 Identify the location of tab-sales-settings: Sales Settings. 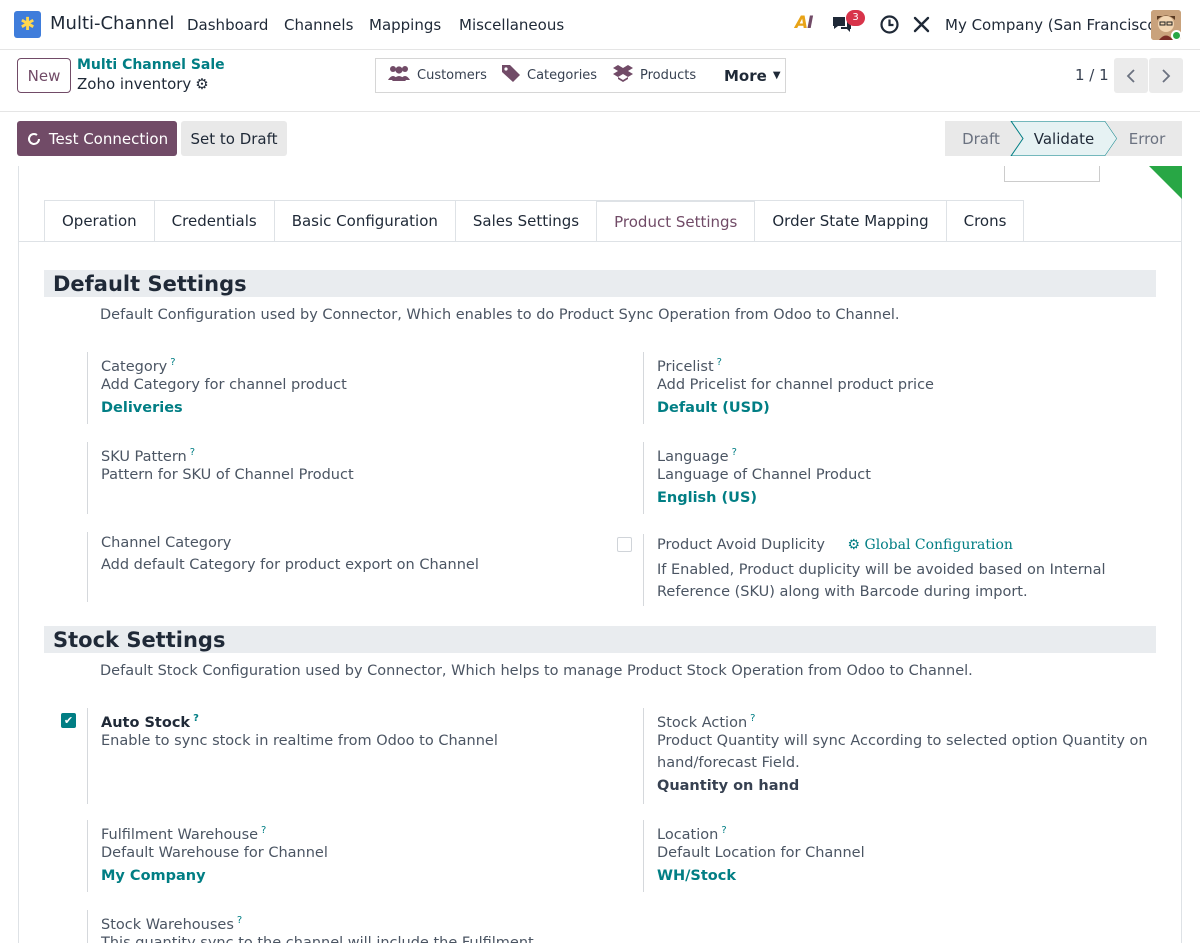
(526, 221).